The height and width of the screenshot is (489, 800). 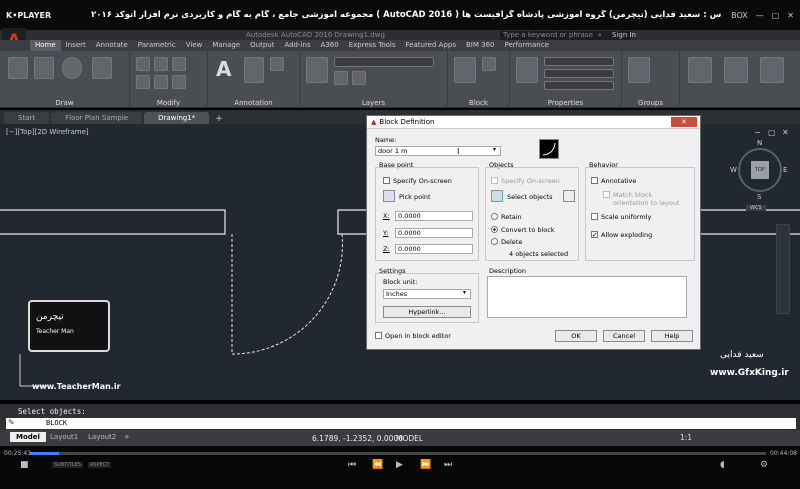 What do you see at coordinates (219, 119) in the screenshot?
I see `new-tab-icon: +` at bounding box center [219, 119].